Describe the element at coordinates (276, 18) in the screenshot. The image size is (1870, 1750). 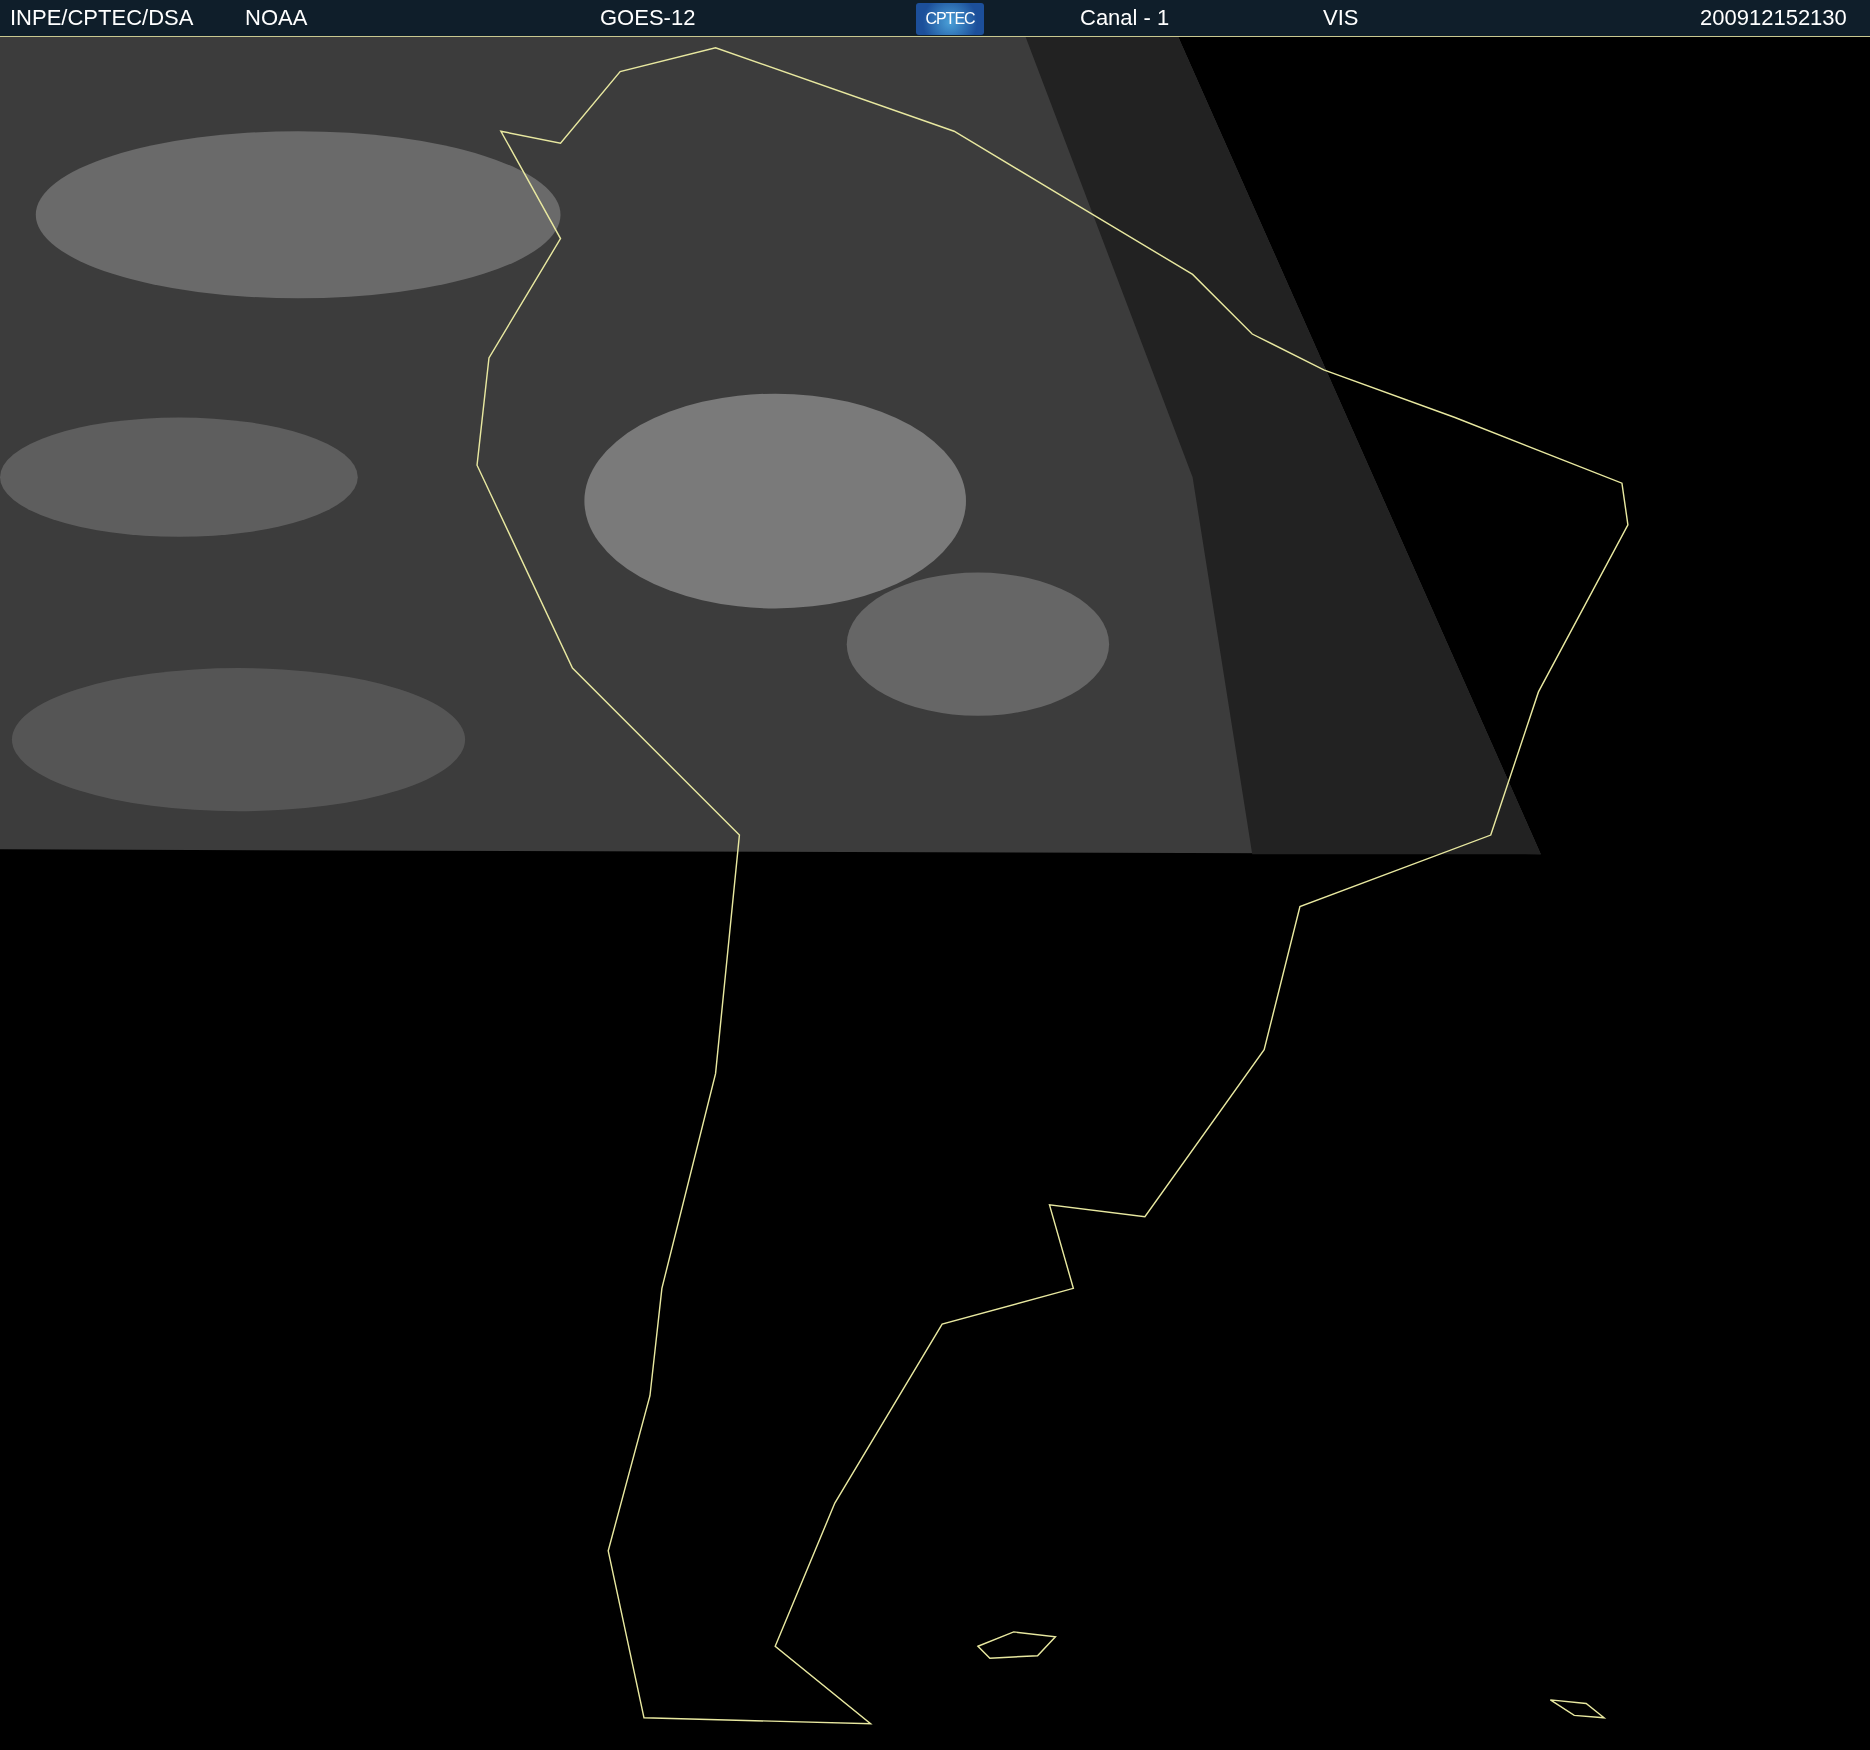
I see `agency-label: NOAA` at that location.